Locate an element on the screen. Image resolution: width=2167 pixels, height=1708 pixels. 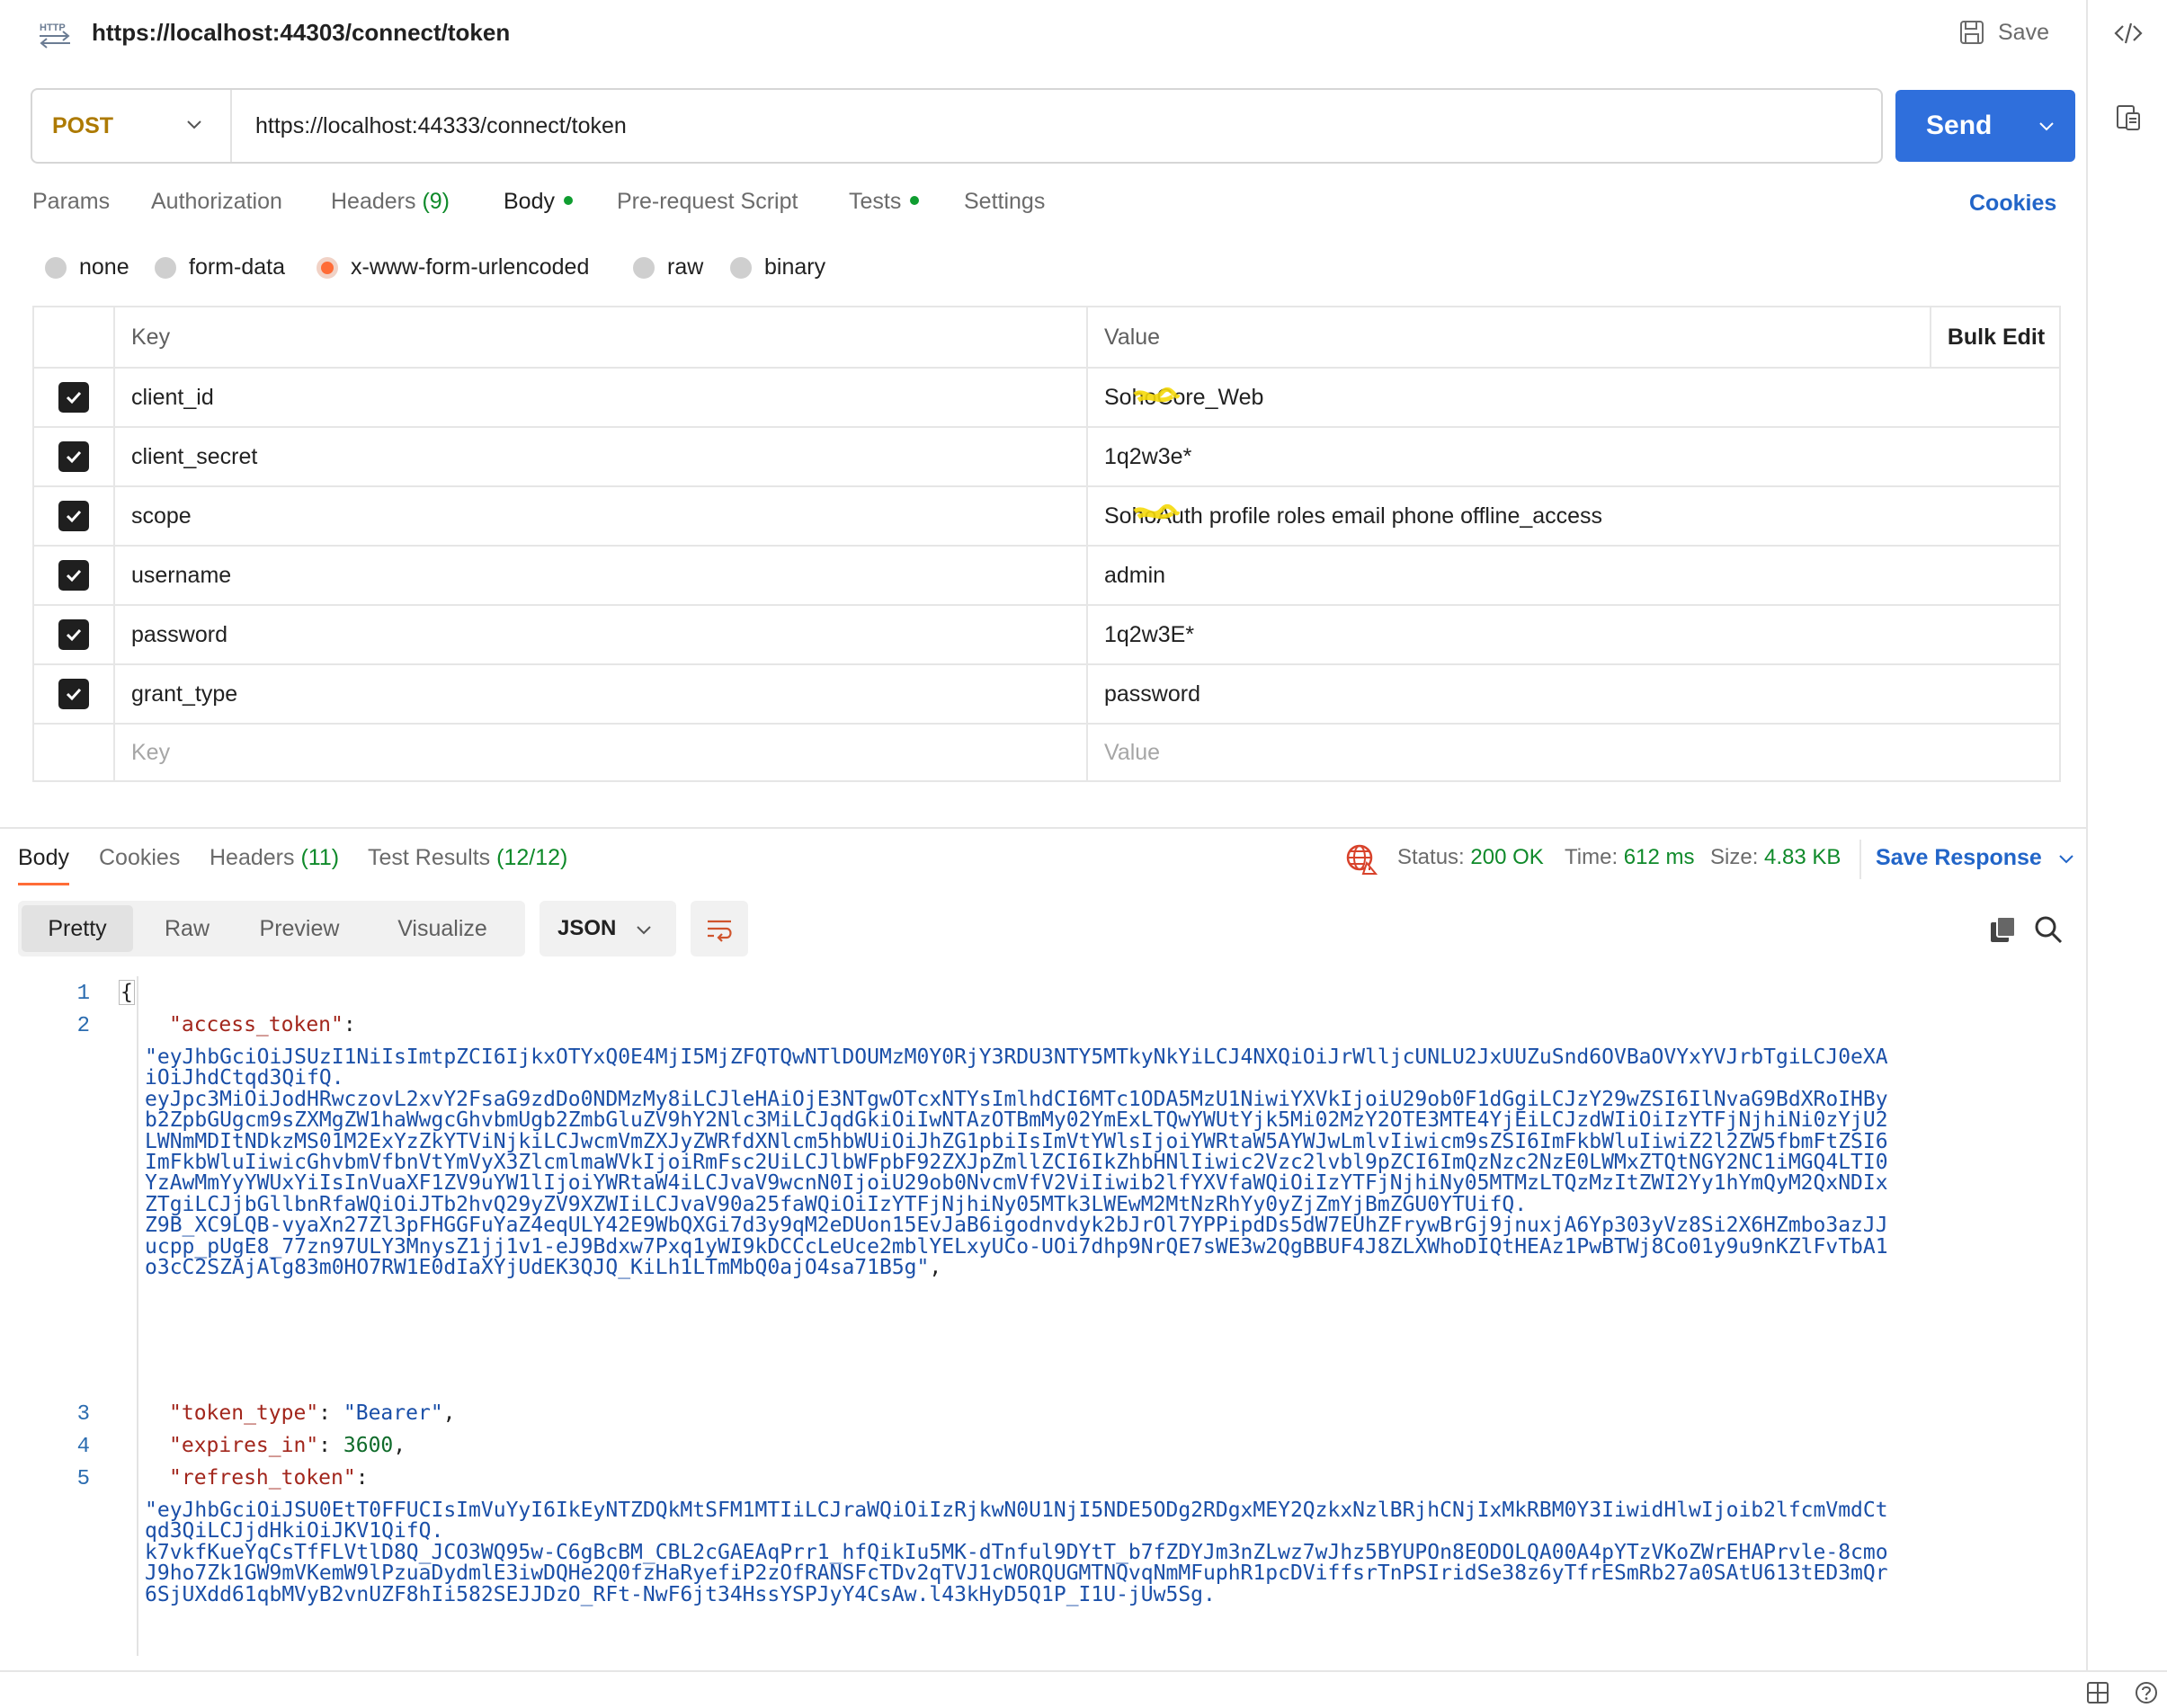
bulk-edit-button: Bulk Edit is located at coordinates (1995, 337).